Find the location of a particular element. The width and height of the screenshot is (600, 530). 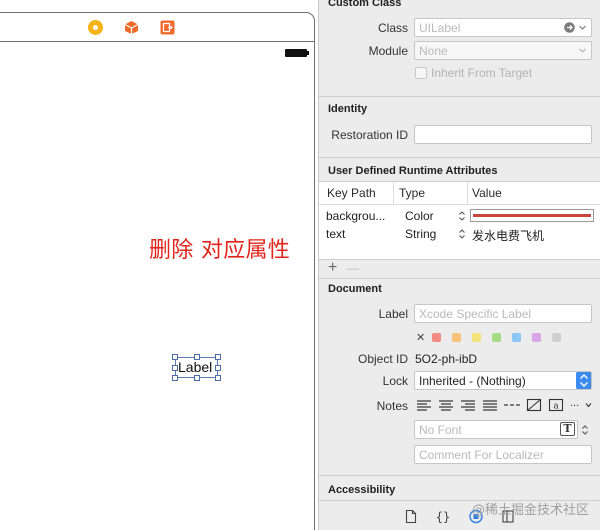

lock-value: Inherited - (Nothing) is located at coordinates (472, 381).